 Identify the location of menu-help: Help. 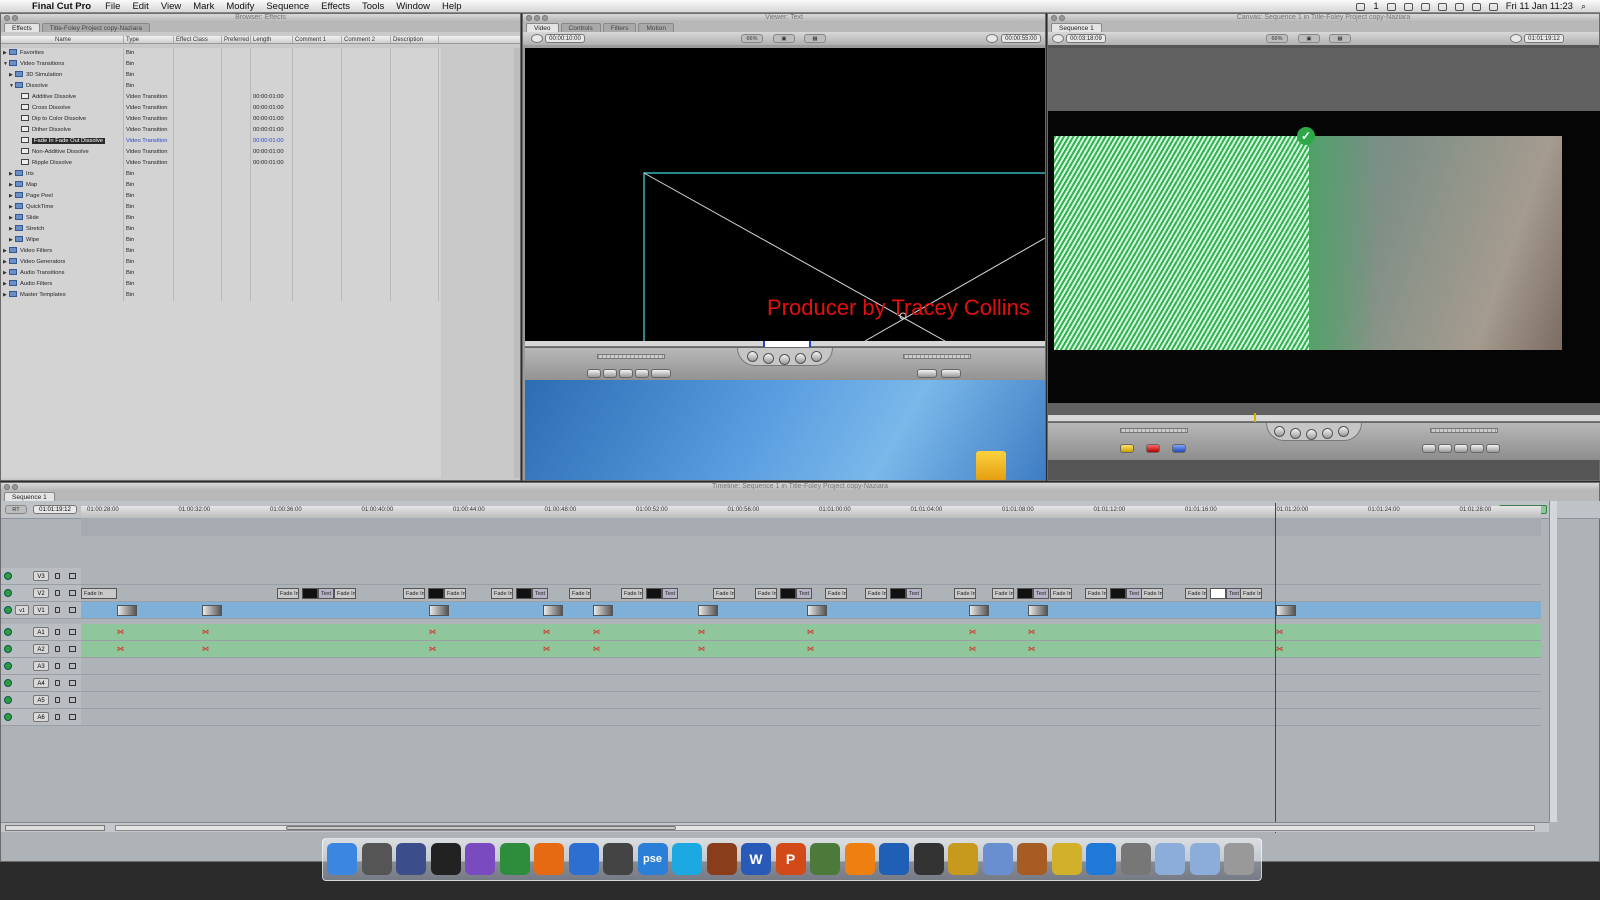
(452, 6).